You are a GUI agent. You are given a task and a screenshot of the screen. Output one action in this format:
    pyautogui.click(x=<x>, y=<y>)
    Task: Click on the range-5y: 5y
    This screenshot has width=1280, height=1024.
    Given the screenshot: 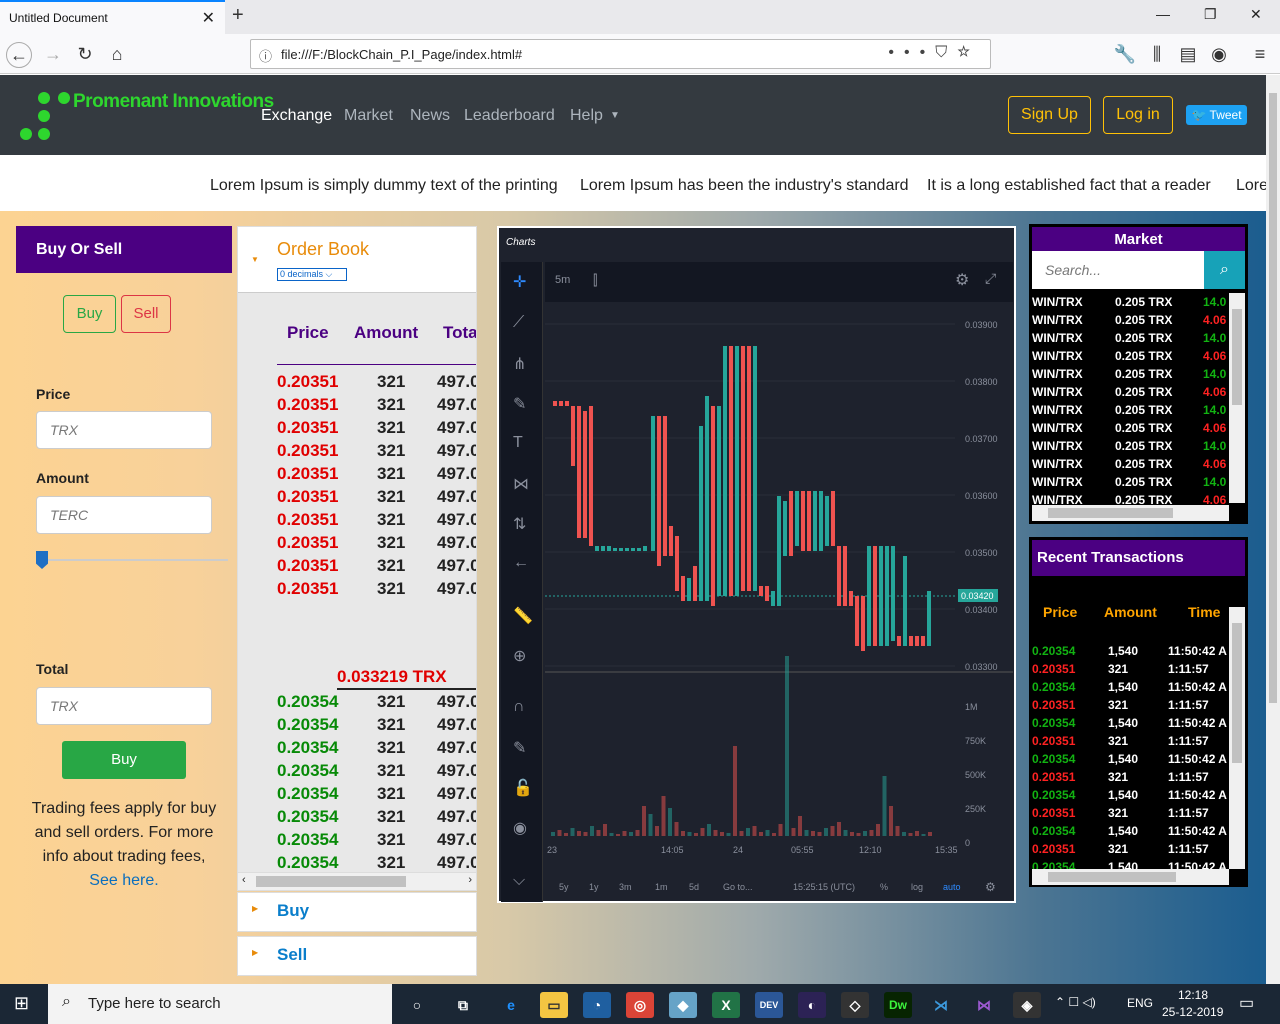 What is the action you would take?
    pyautogui.click(x=564, y=887)
    